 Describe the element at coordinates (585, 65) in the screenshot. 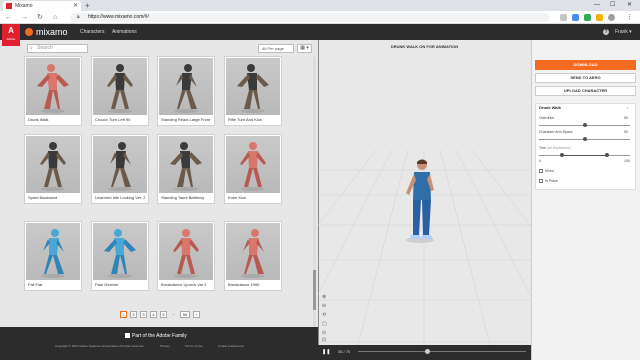

I see `download-button: DOWNLOAD` at that location.